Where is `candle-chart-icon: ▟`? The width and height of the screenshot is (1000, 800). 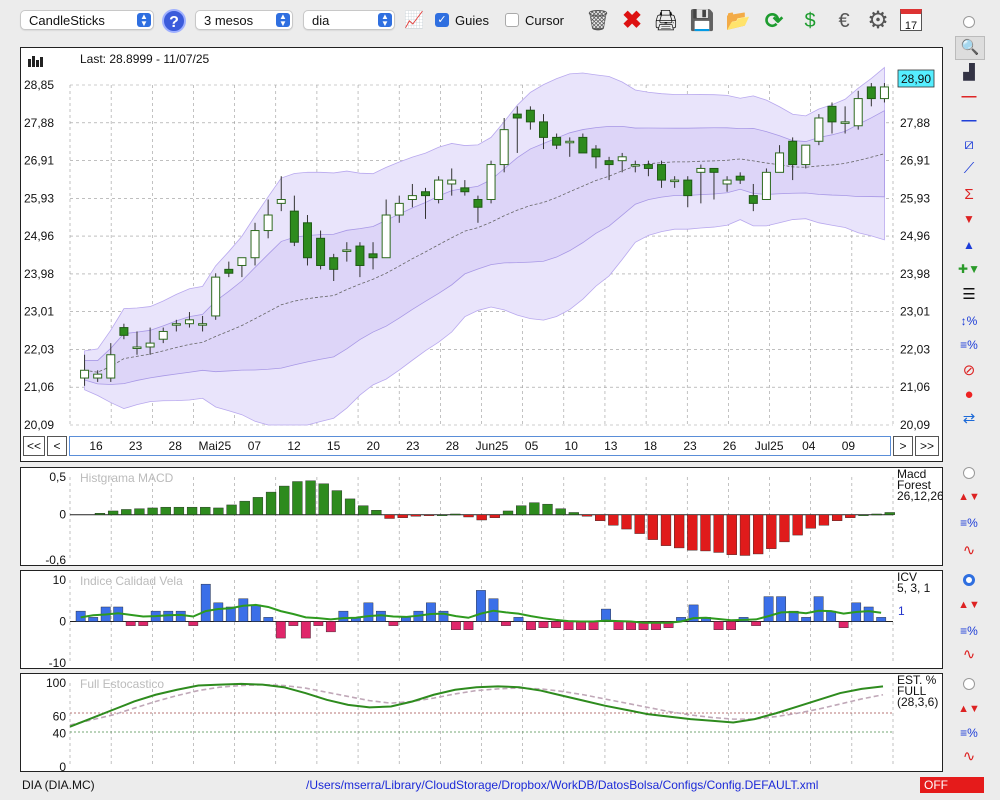
candle-chart-icon: ▟ is located at coordinates (969, 73).